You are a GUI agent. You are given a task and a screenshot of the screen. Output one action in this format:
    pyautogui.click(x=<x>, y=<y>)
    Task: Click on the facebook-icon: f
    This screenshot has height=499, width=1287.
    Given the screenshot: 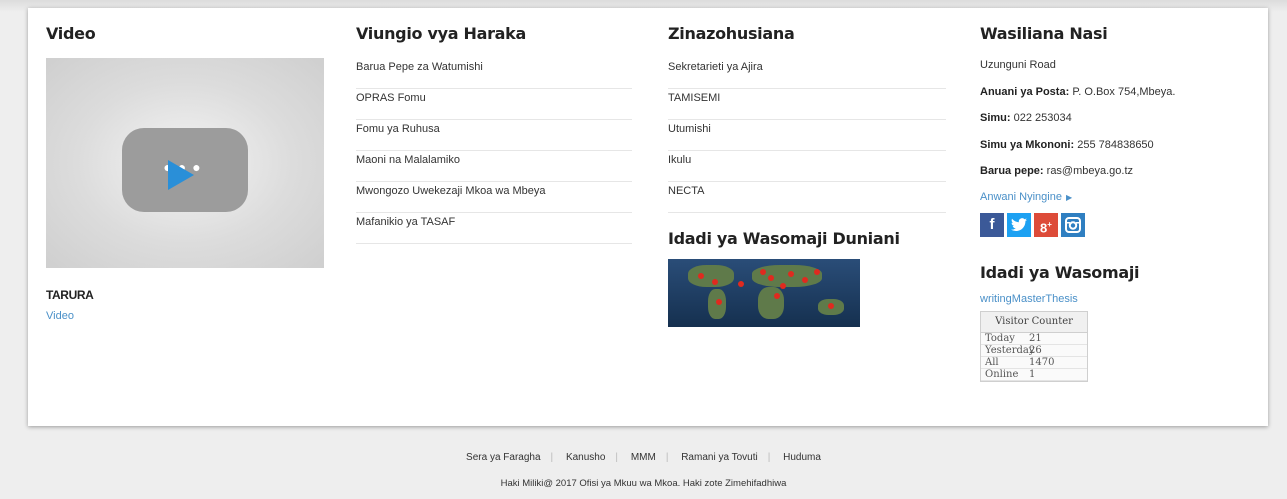 What is the action you would take?
    pyautogui.click(x=992, y=224)
    